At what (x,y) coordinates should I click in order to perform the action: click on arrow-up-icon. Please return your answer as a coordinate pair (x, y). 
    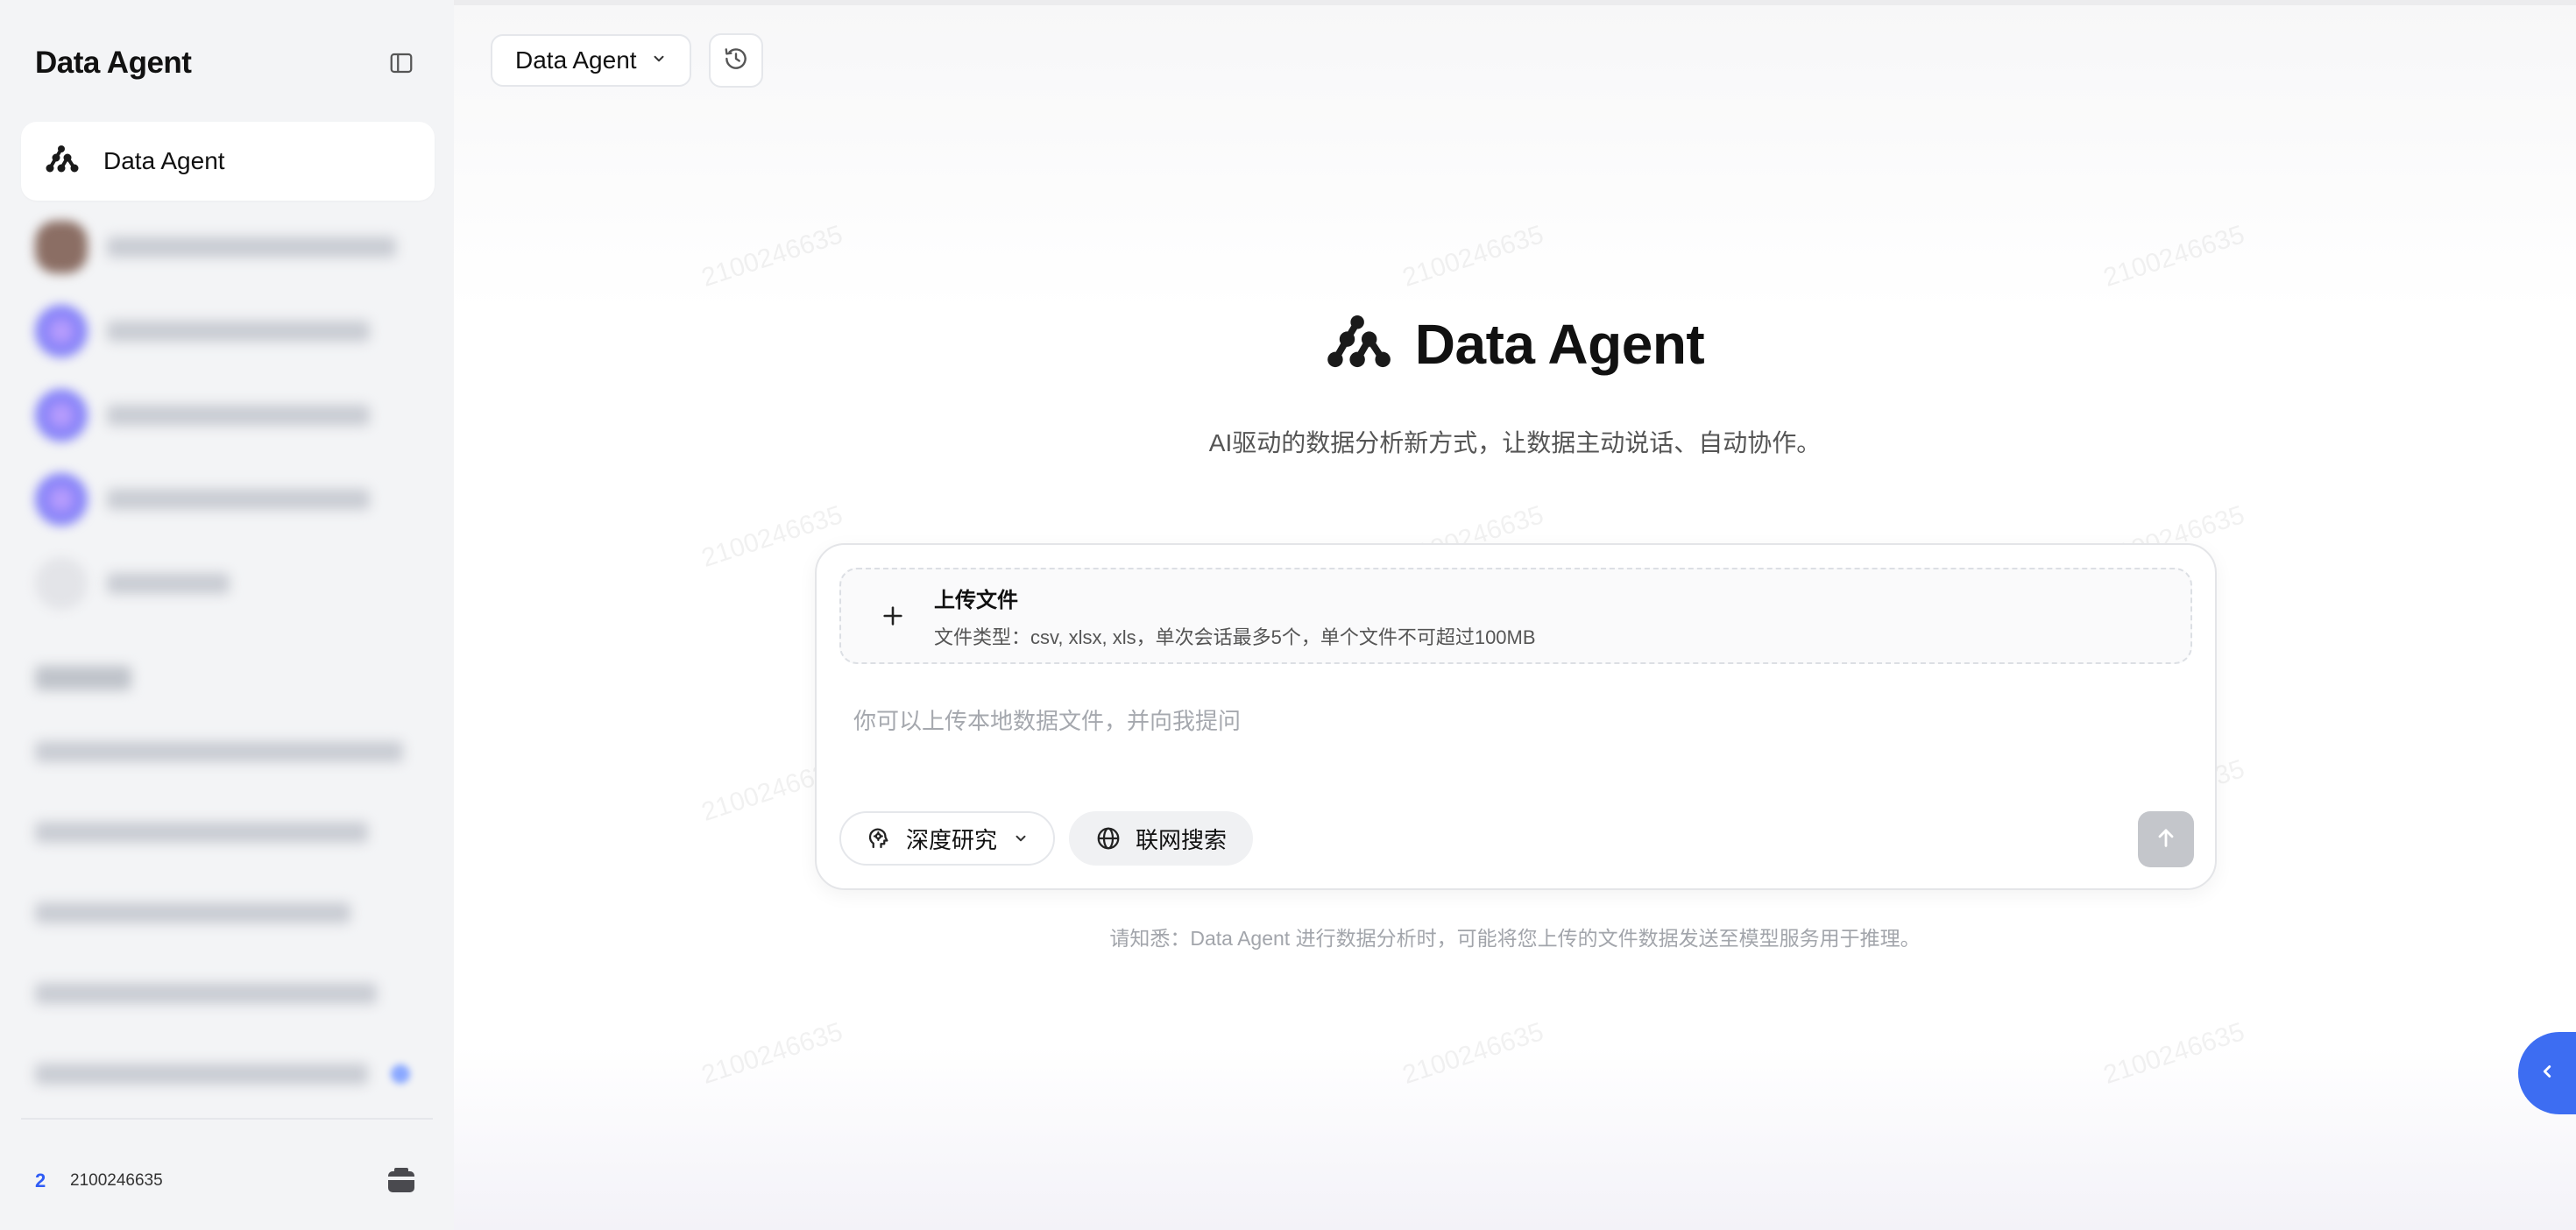
    Looking at the image, I should click on (2166, 839).